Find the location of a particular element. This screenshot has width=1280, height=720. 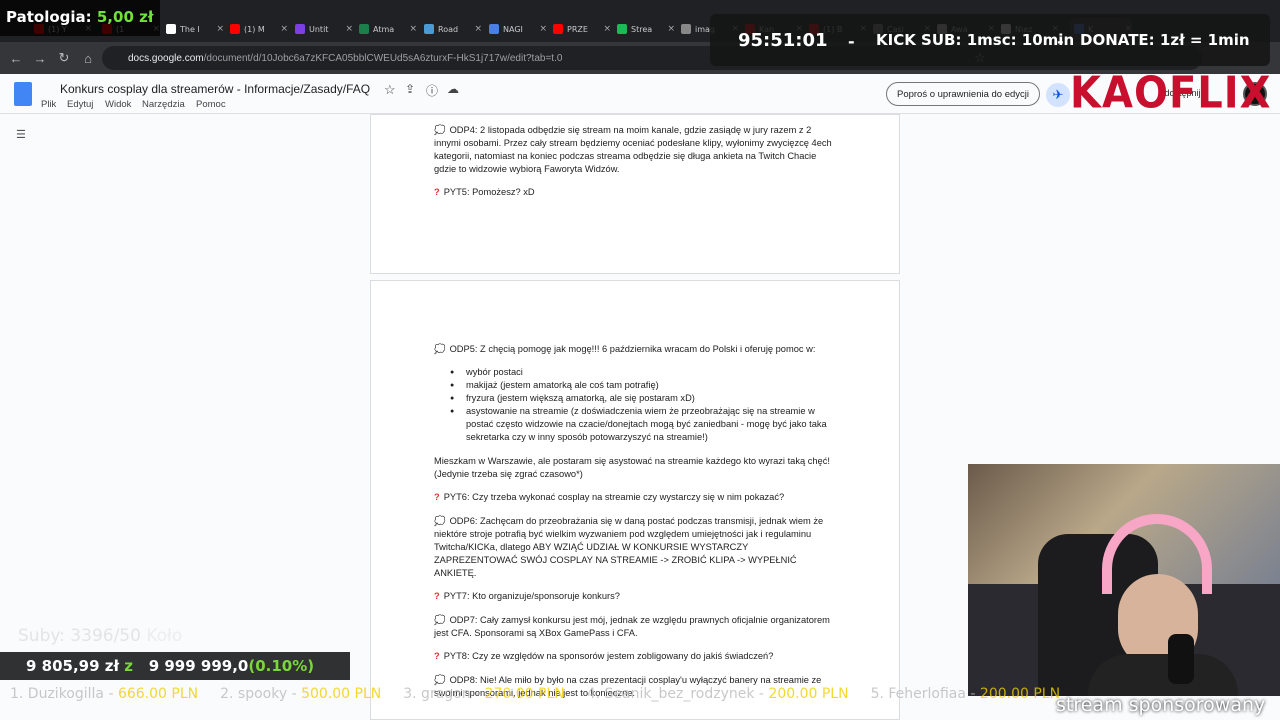

sponsor-label: stream sponsorowany is located at coordinates (1161, 705).